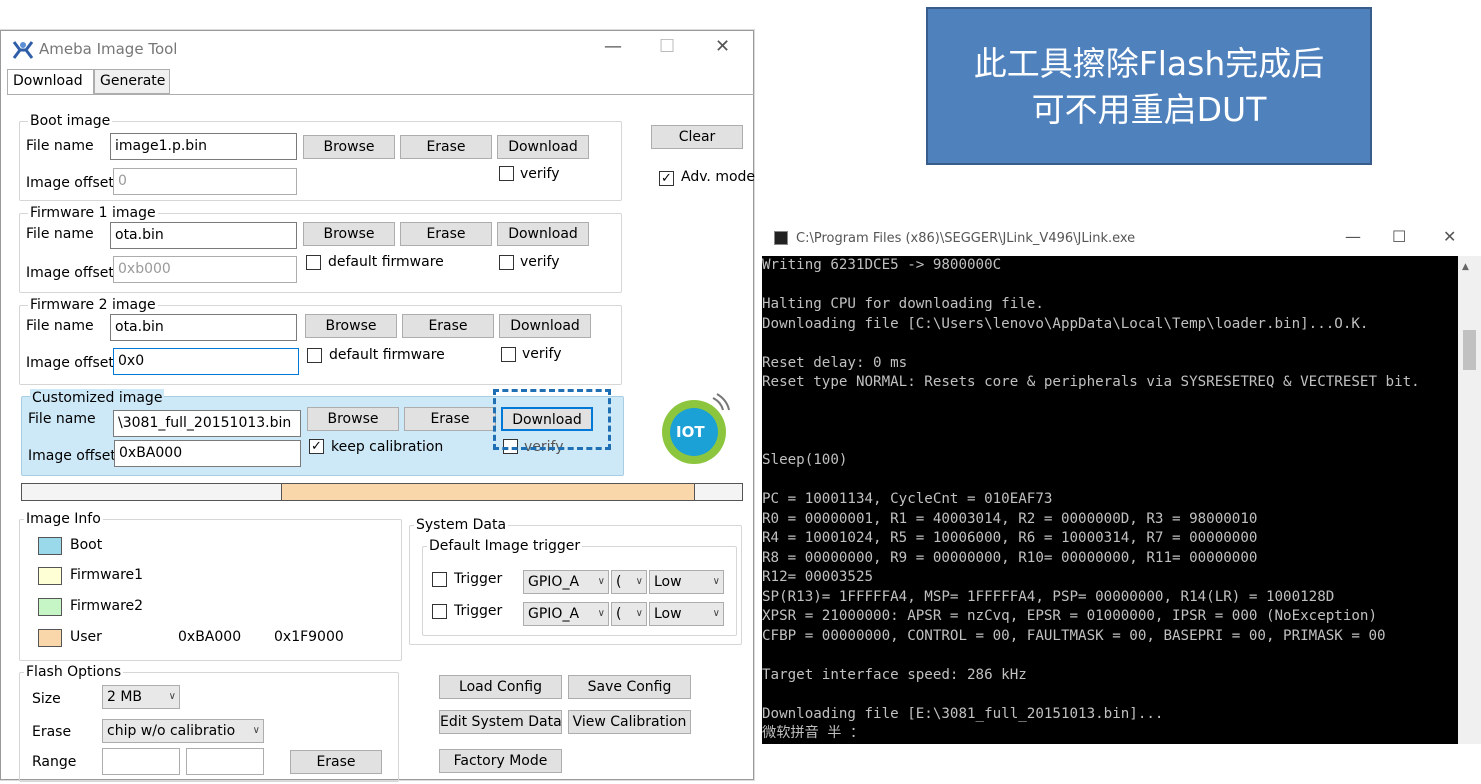 The image size is (1481, 784). I want to click on flash-erase-label: Erase, so click(52, 732).